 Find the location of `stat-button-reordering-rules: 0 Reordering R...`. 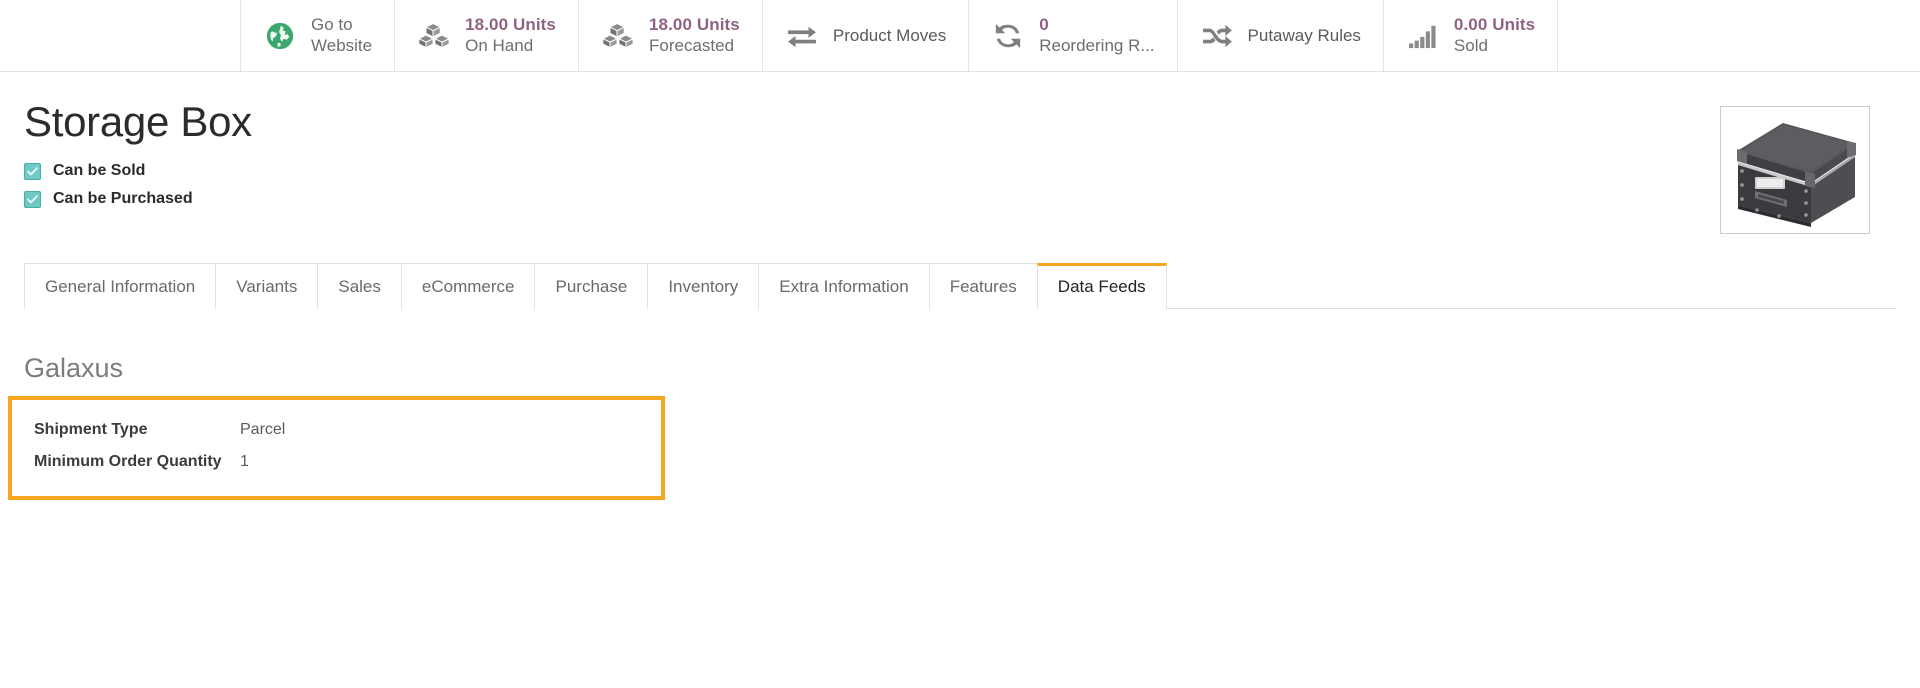

stat-button-reordering-rules: 0 Reordering R... is located at coordinates (1073, 35).